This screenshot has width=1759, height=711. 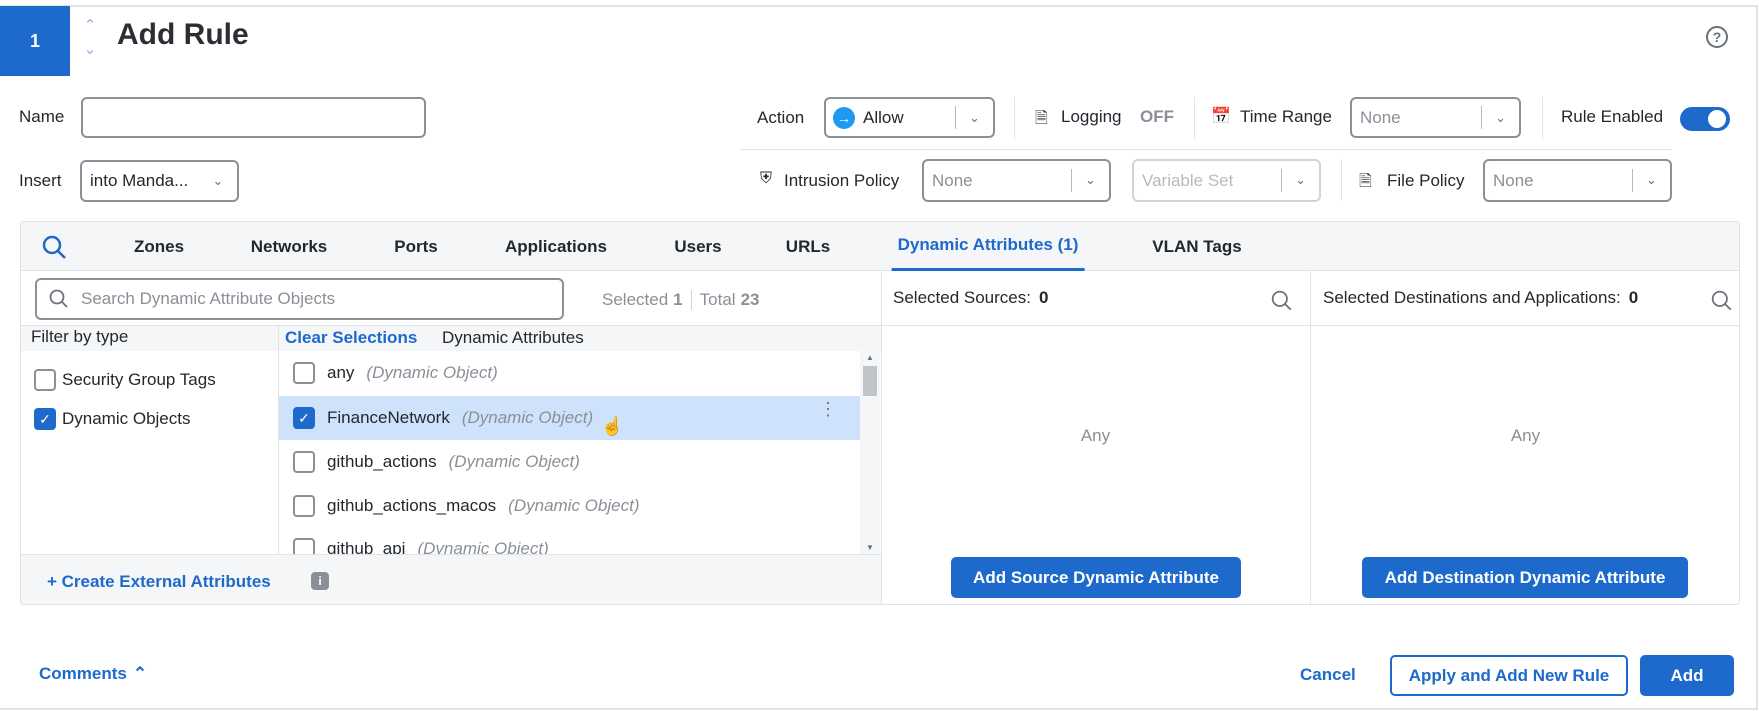 What do you see at coordinates (1525, 435) in the screenshot?
I see `destinations-empty-text: Any` at bounding box center [1525, 435].